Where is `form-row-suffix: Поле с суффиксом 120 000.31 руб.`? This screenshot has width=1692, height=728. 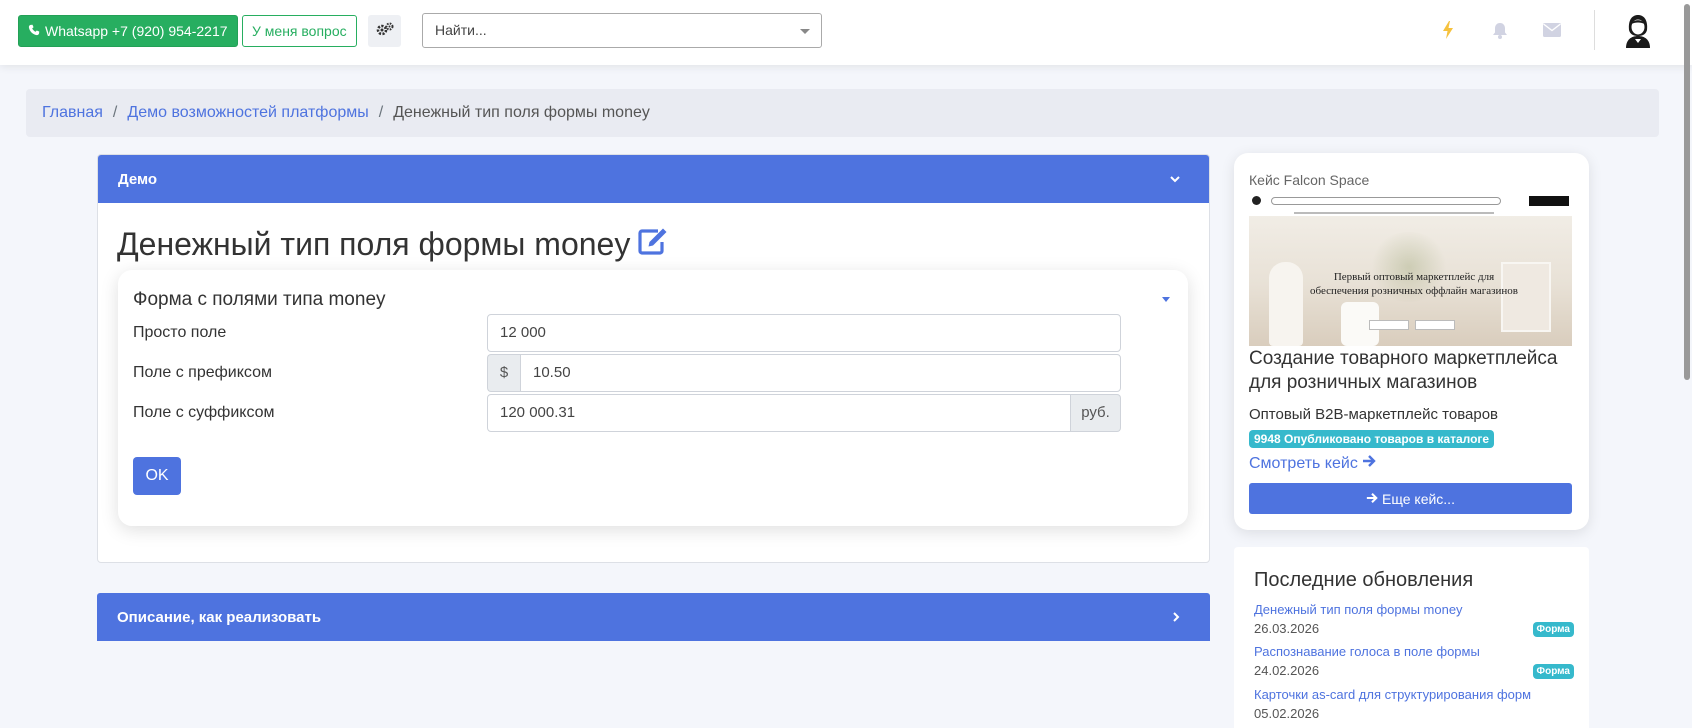 form-row-suffix: Поле с суффиксом 120 000.31 руб. is located at coordinates (653, 413).